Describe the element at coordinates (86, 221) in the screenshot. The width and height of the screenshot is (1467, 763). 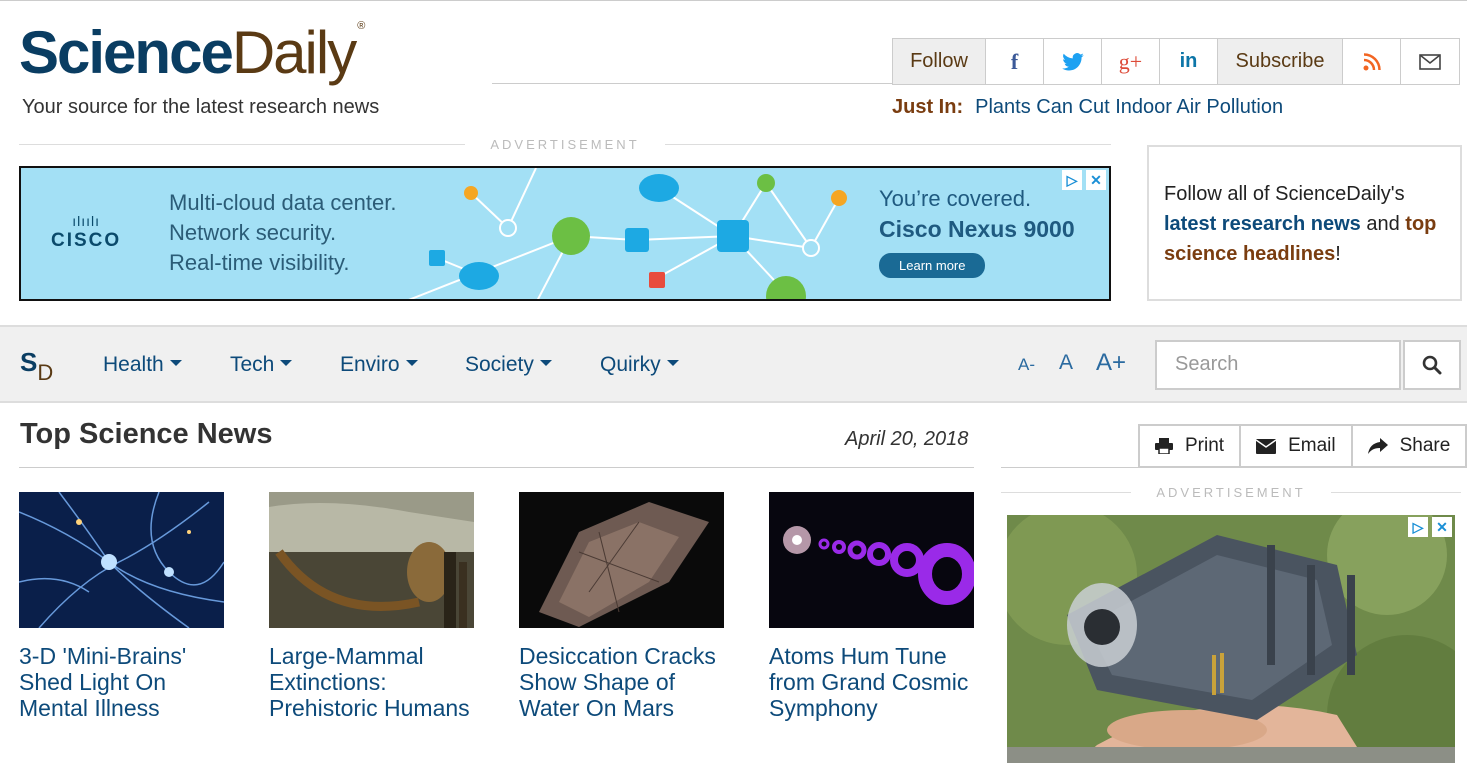
I see `cisco-bars-icon: ılıılı` at that location.